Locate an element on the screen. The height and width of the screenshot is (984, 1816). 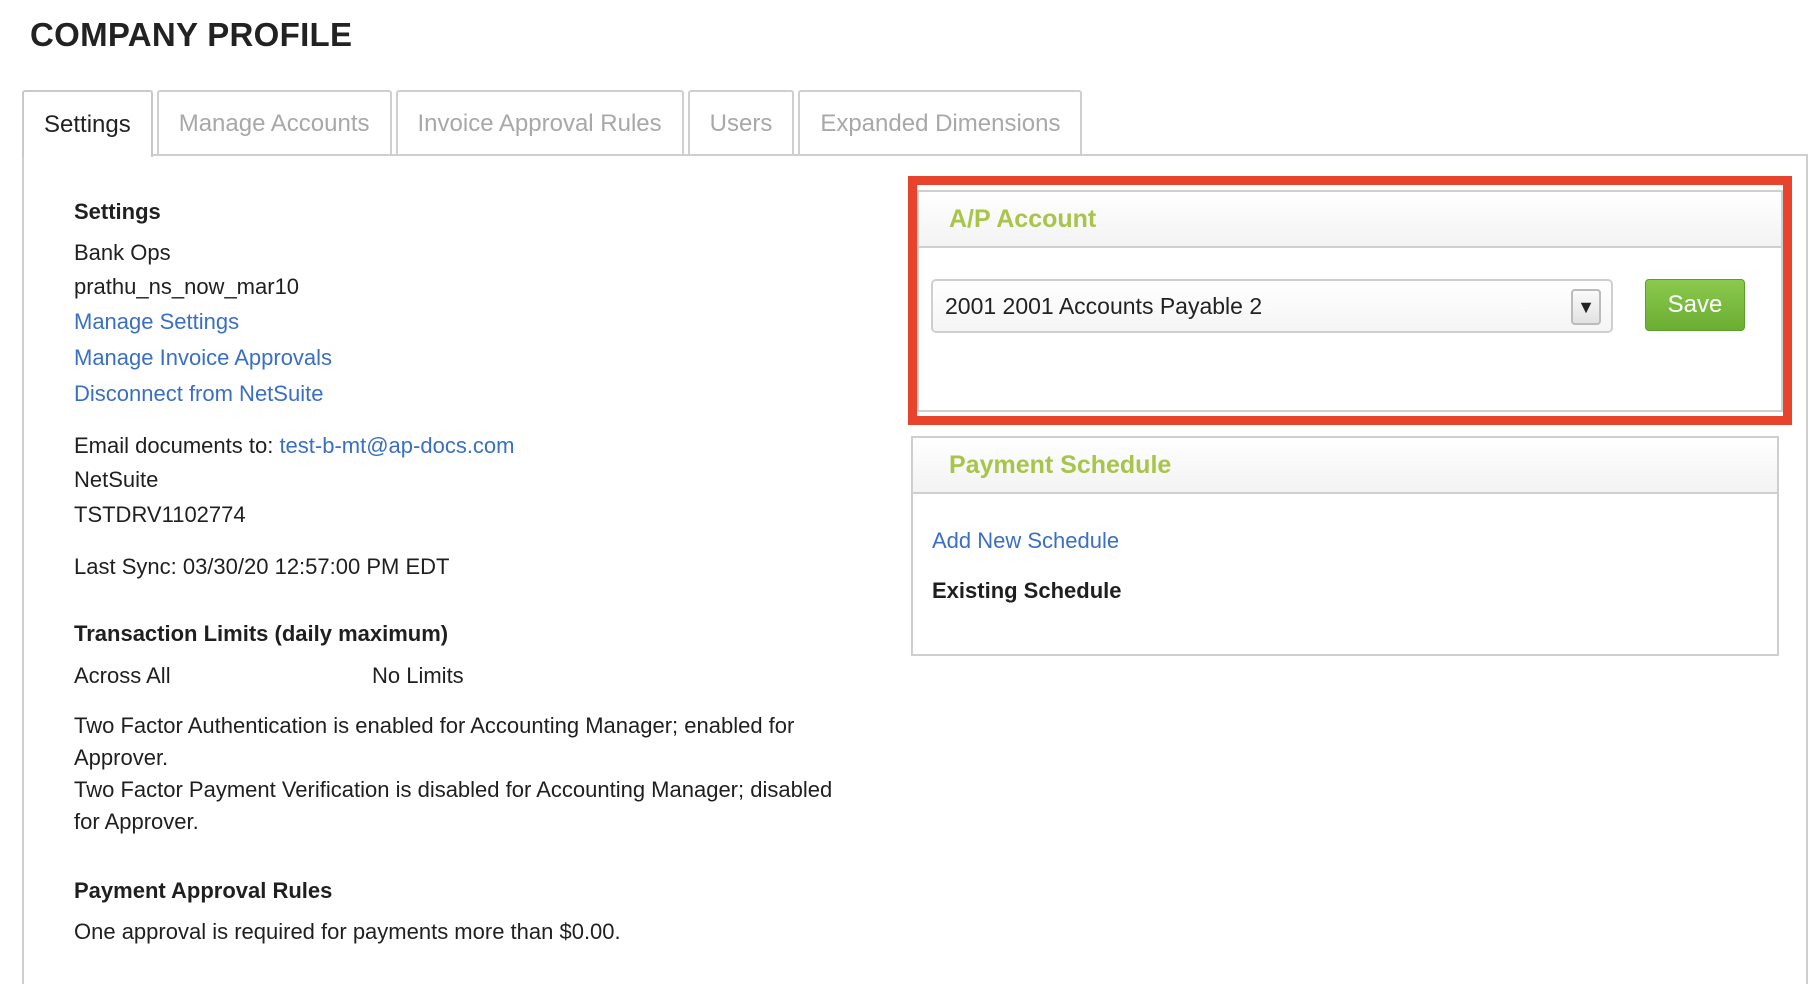
ap-account-selected-value: 2001 2001 Accounts Payable 2 is located at coordinates (1104, 305).